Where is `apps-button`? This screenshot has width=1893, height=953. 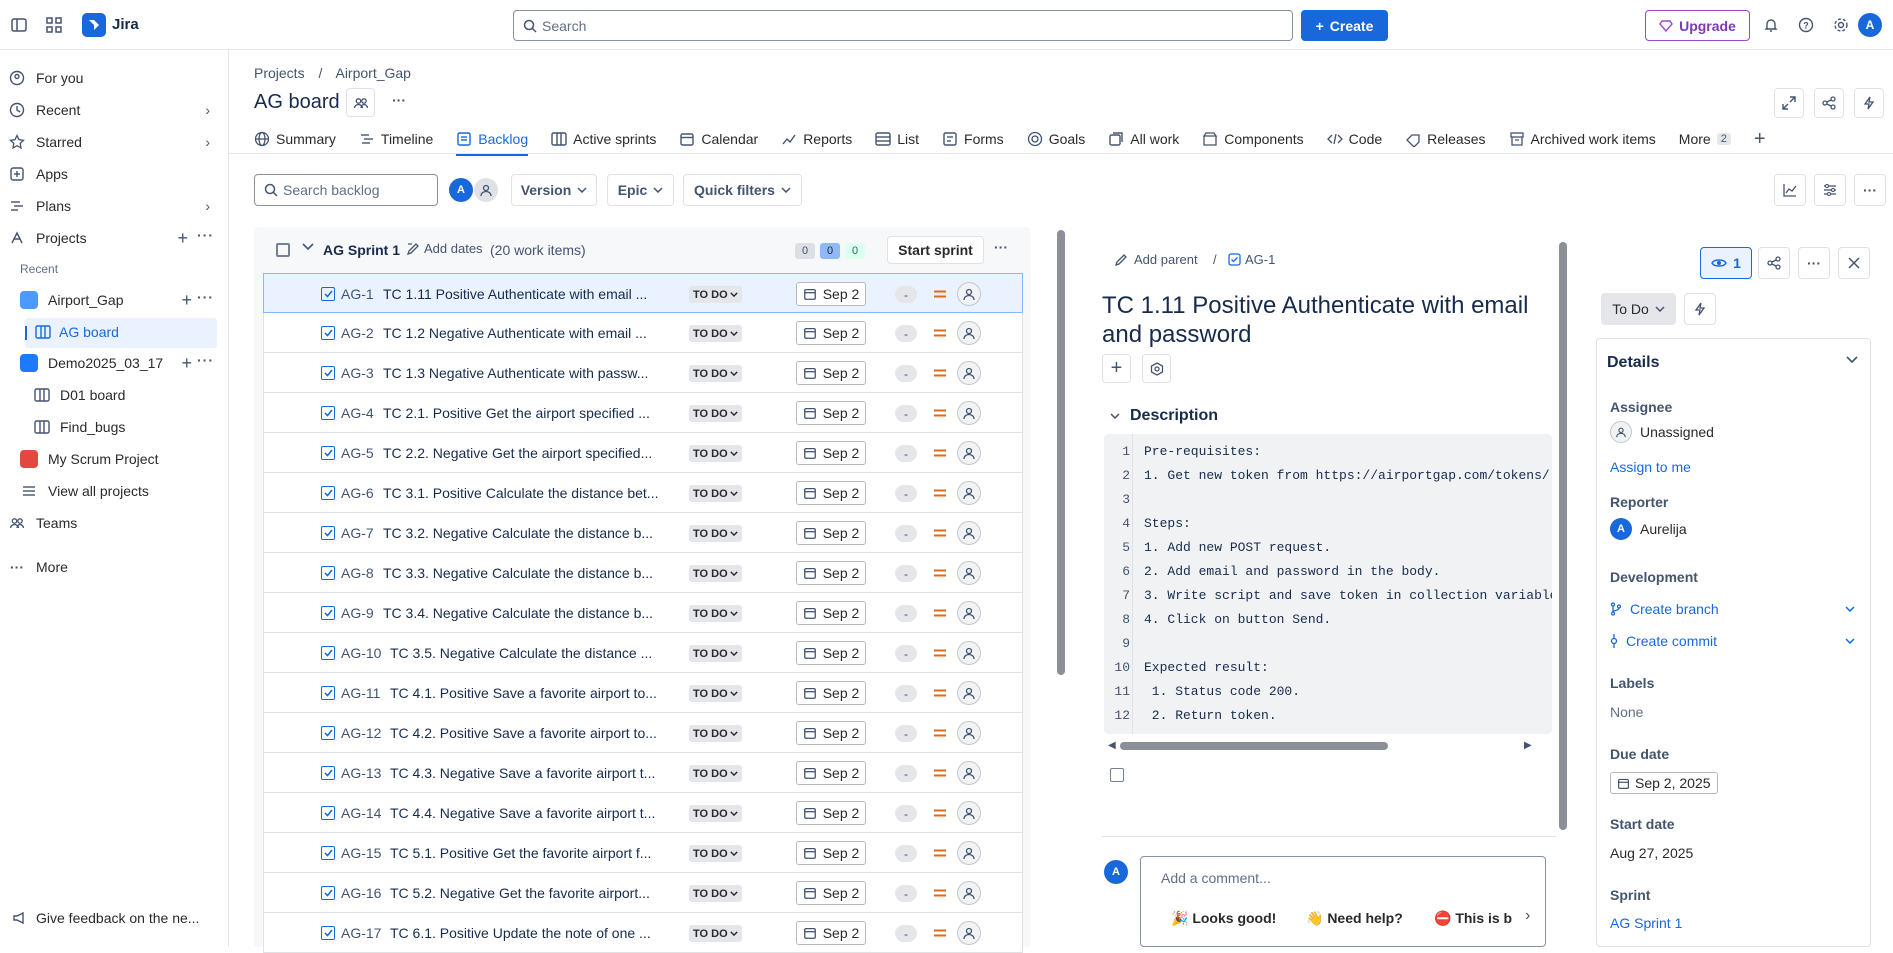 apps-button is located at coordinates (1156, 368).